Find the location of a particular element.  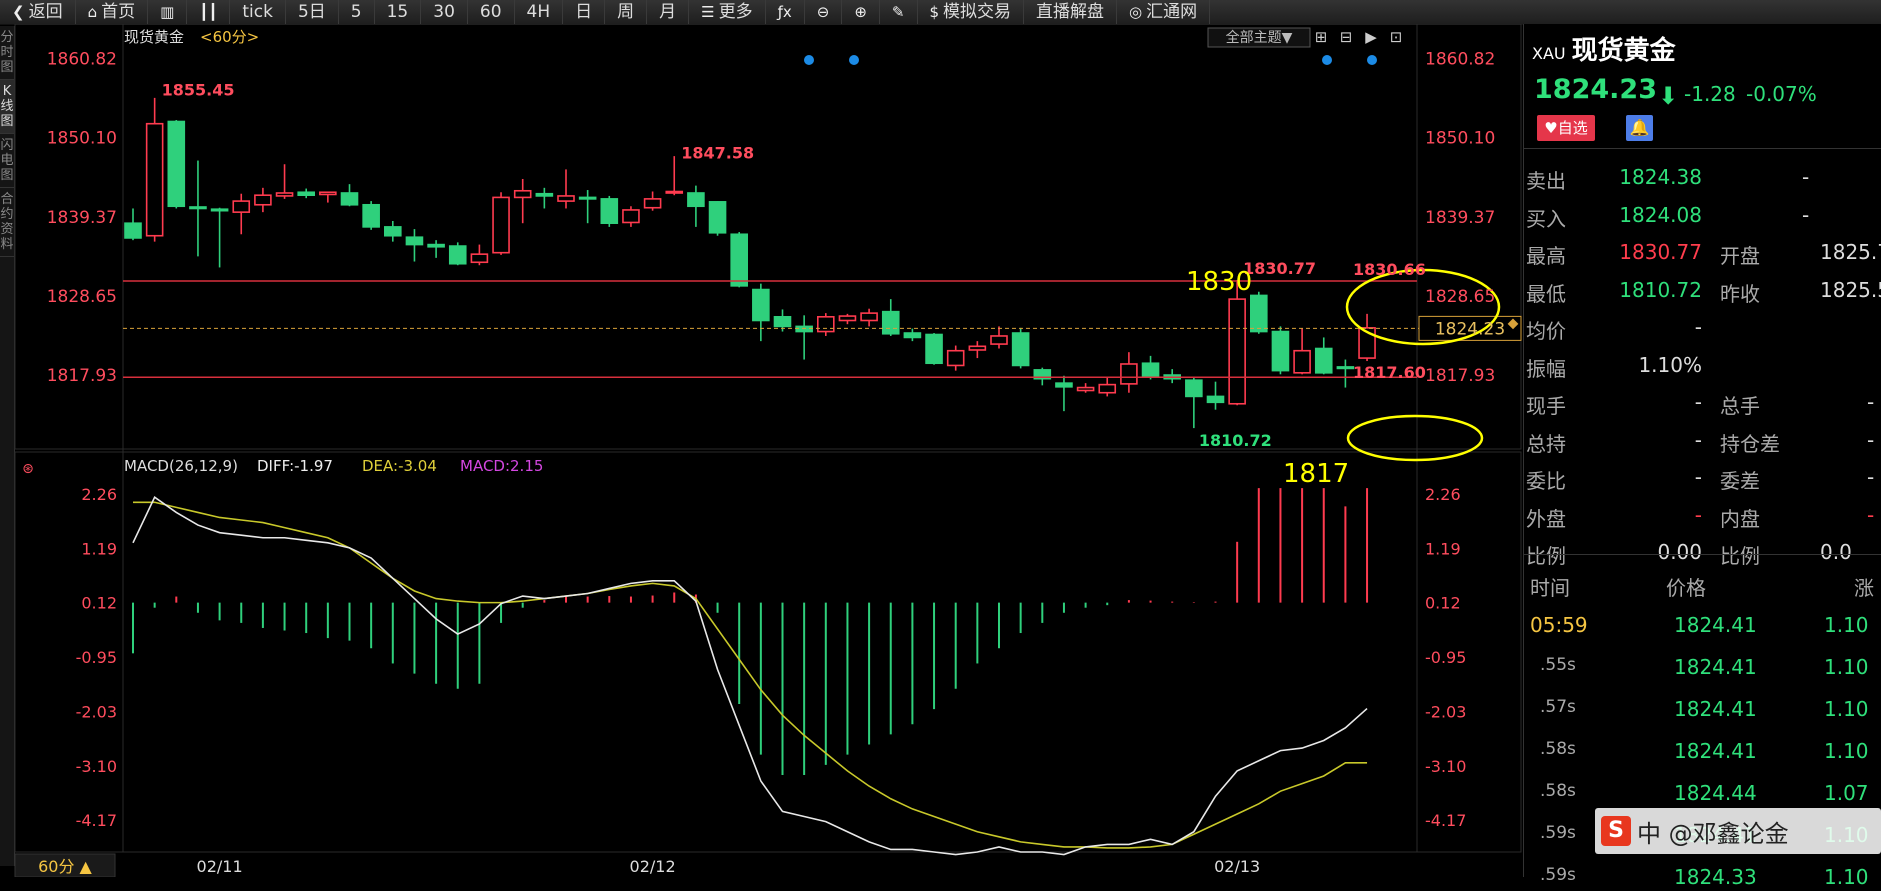

tick-header-cell: 价格 is located at coordinates (1686, 588).